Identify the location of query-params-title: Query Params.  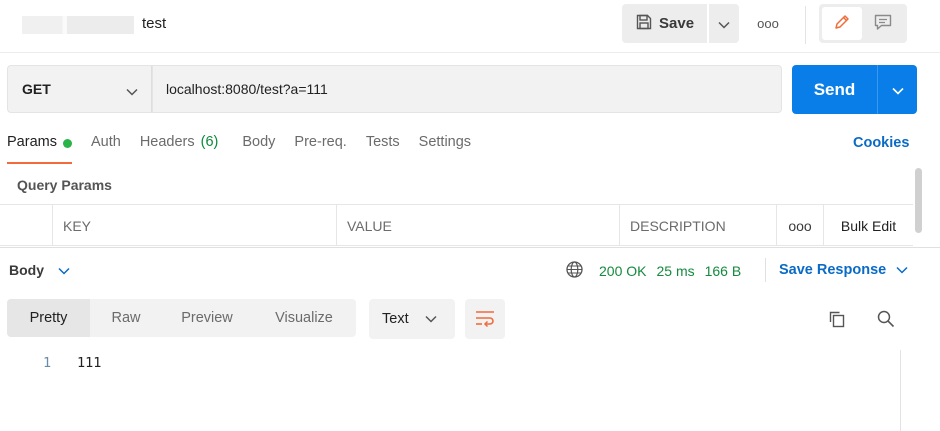
(64, 185).